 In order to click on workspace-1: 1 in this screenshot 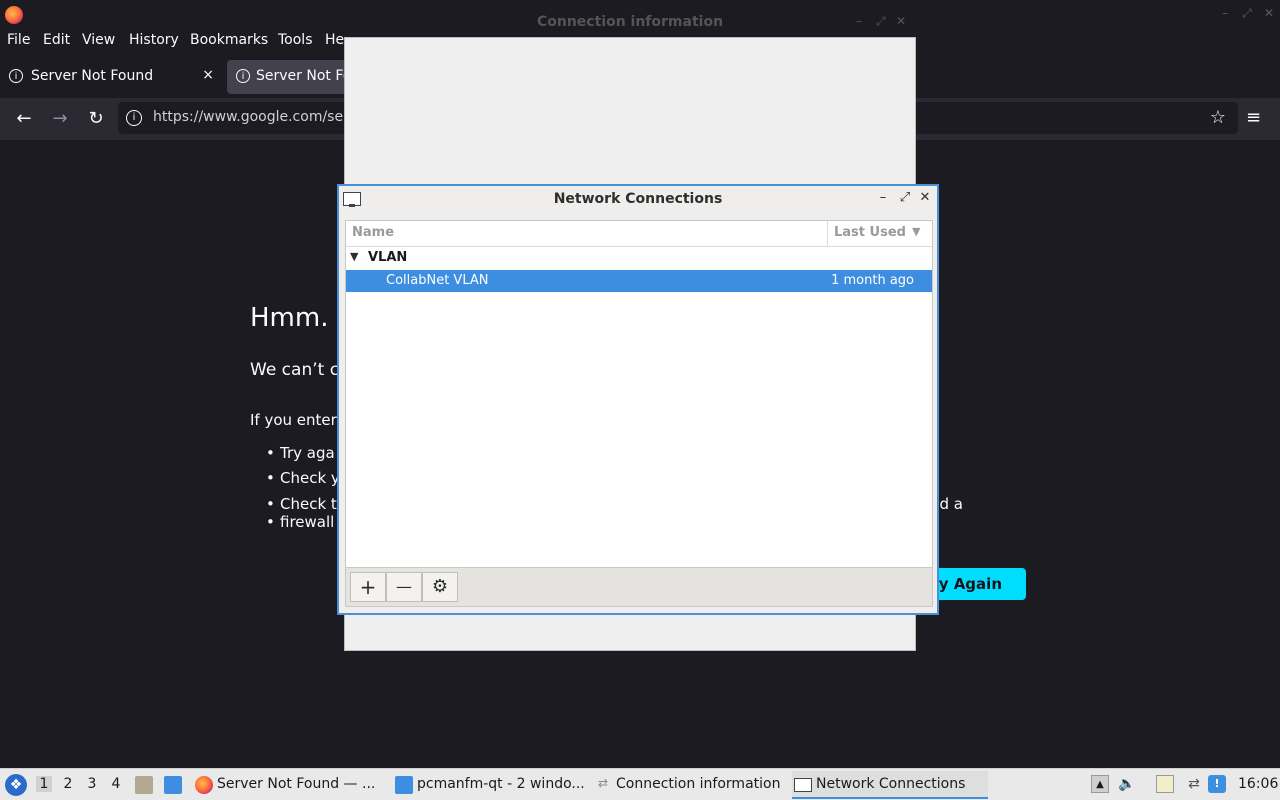, I will do `click(44, 784)`.